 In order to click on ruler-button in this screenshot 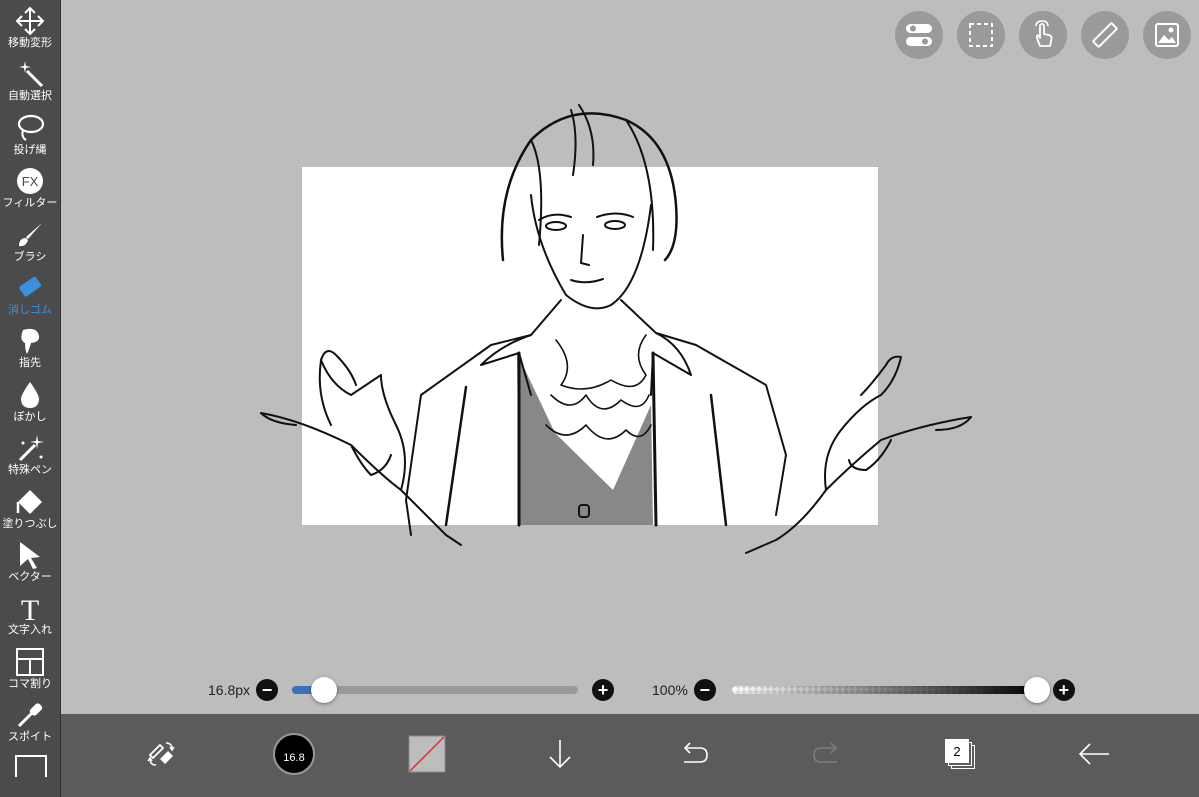, I will do `click(1105, 35)`.